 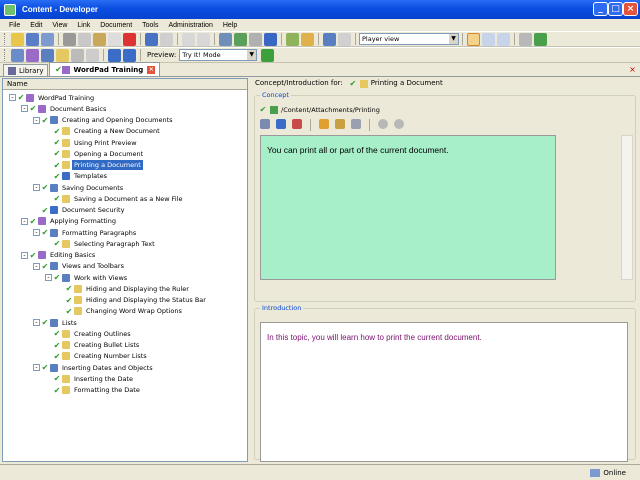 What do you see at coordinates (92, 55) in the screenshot?
I see `dropdown-icon` at bounding box center [92, 55].